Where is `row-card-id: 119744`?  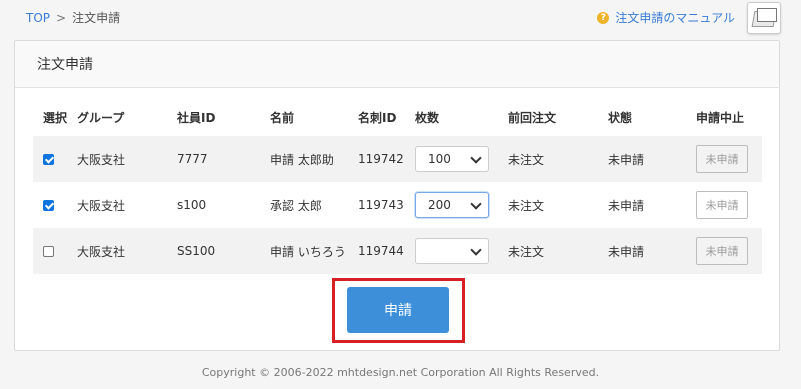 row-card-id: 119744 is located at coordinates (386, 251).